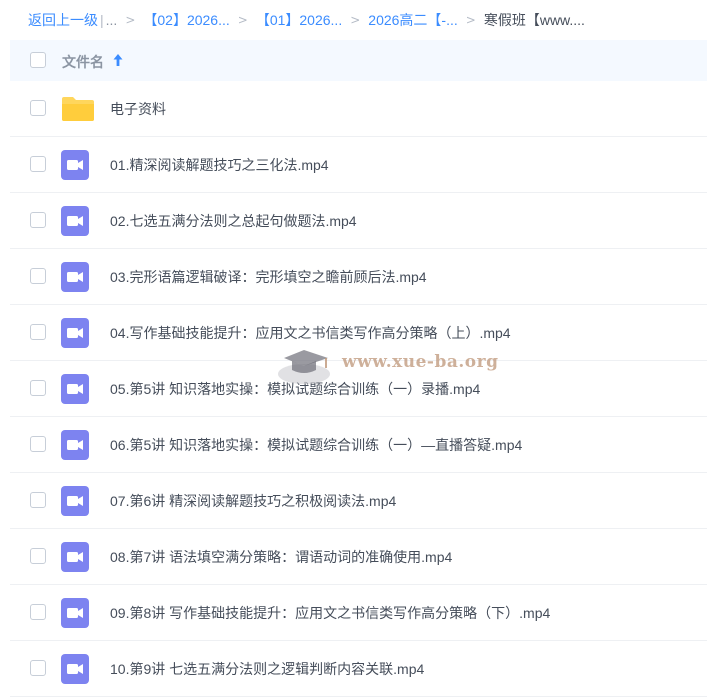 This screenshot has height=697, width=707. Describe the element at coordinates (281, 557) in the screenshot. I see `file-name: 08.第7讲 语法填空满分策略：谓语动词的准确使用.mp4` at that location.